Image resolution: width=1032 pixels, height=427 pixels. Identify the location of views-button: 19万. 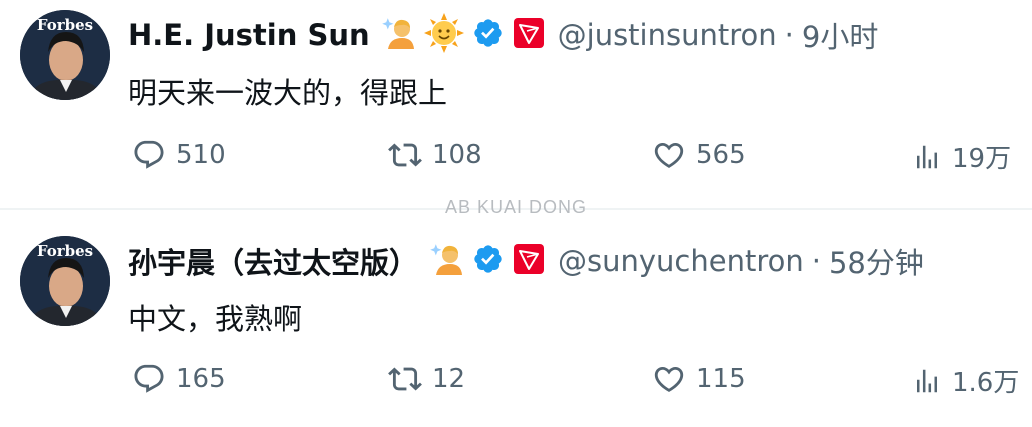
(961, 156).